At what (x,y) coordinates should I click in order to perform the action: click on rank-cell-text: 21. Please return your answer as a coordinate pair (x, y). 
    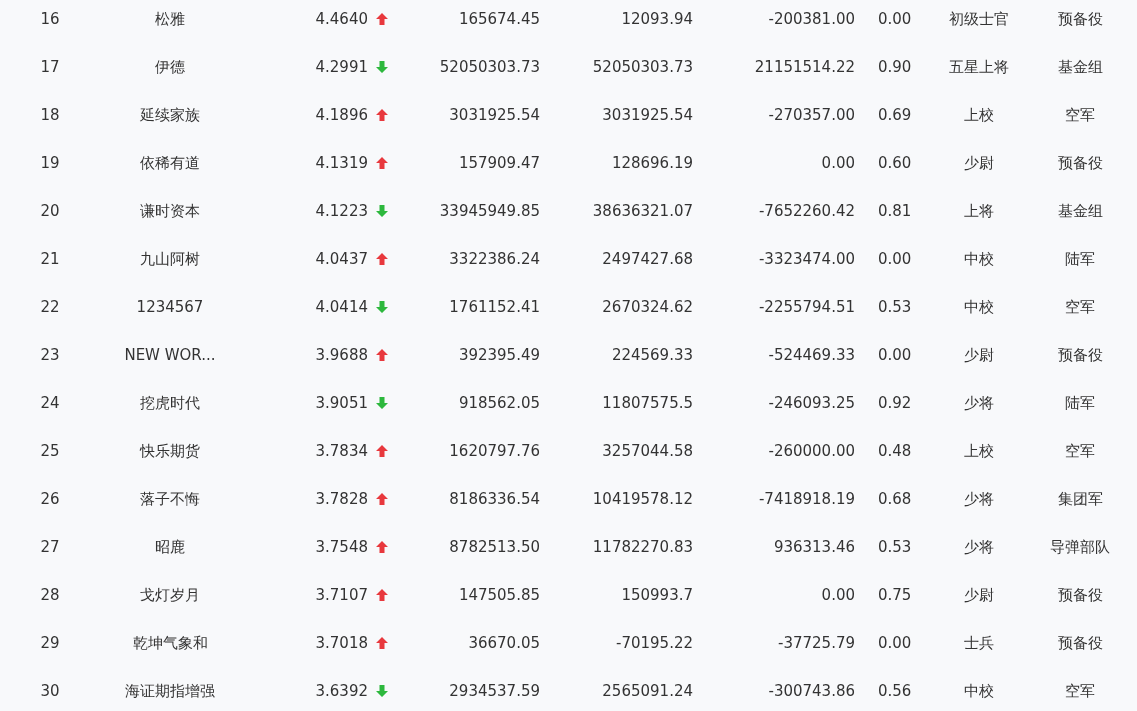
    Looking at the image, I should click on (50, 259).